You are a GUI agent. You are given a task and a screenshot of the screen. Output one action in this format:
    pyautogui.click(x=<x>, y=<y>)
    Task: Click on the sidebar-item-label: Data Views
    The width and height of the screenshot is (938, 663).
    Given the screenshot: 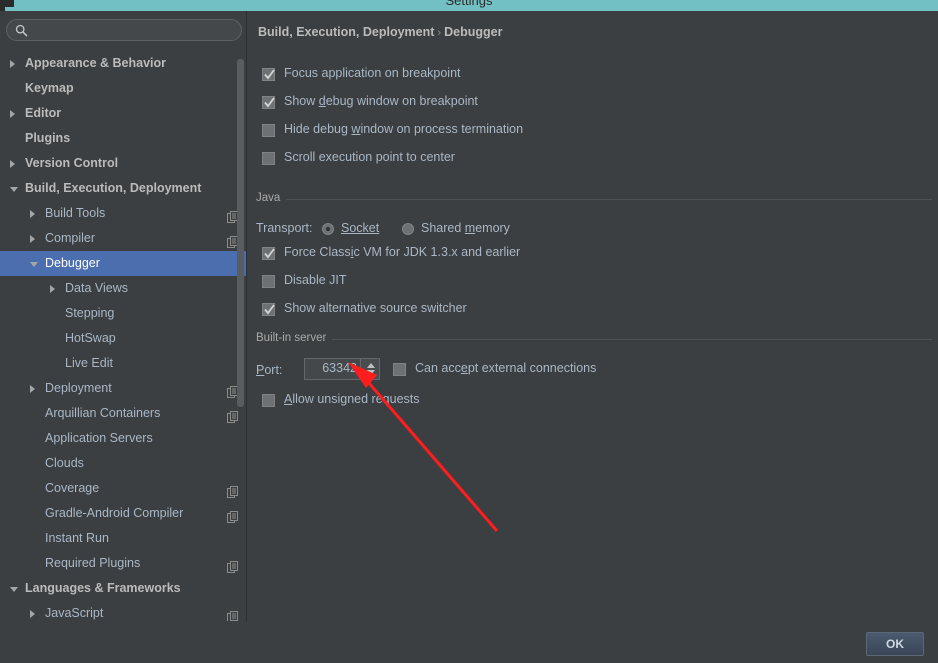 What is the action you would take?
    pyautogui.click(x=96, y=288)
    